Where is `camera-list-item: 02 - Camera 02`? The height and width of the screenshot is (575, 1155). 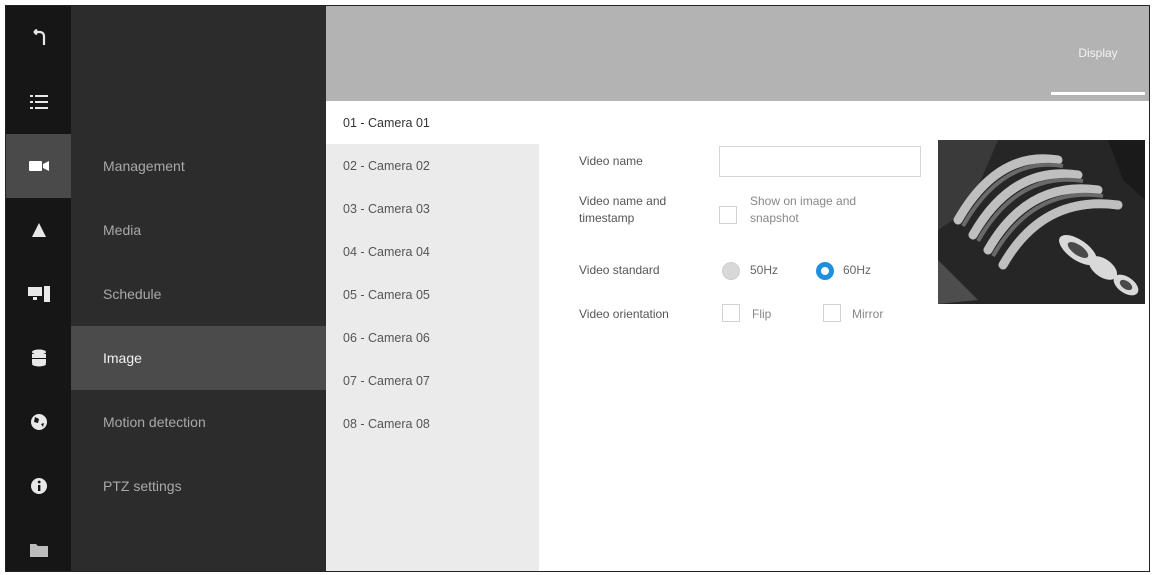
camera-list-item: 02 - Camera 02 is located at coordinates (432, 165).